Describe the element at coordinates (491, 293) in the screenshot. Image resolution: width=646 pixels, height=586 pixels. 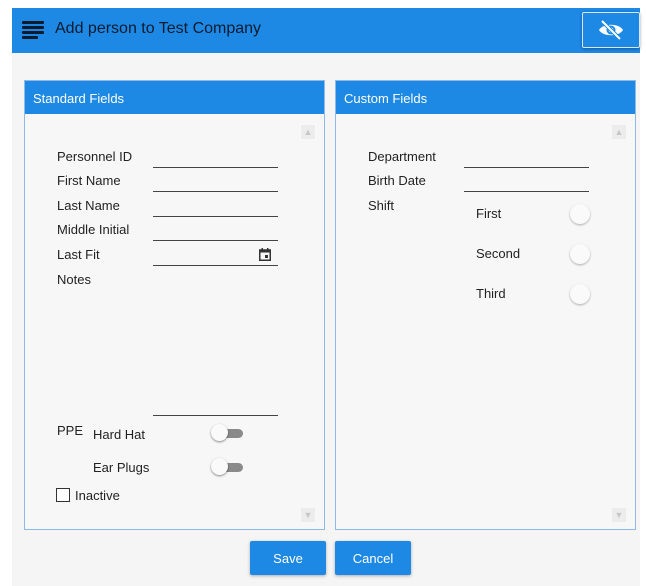
I see `shift-option-third-label: Third` at that location.